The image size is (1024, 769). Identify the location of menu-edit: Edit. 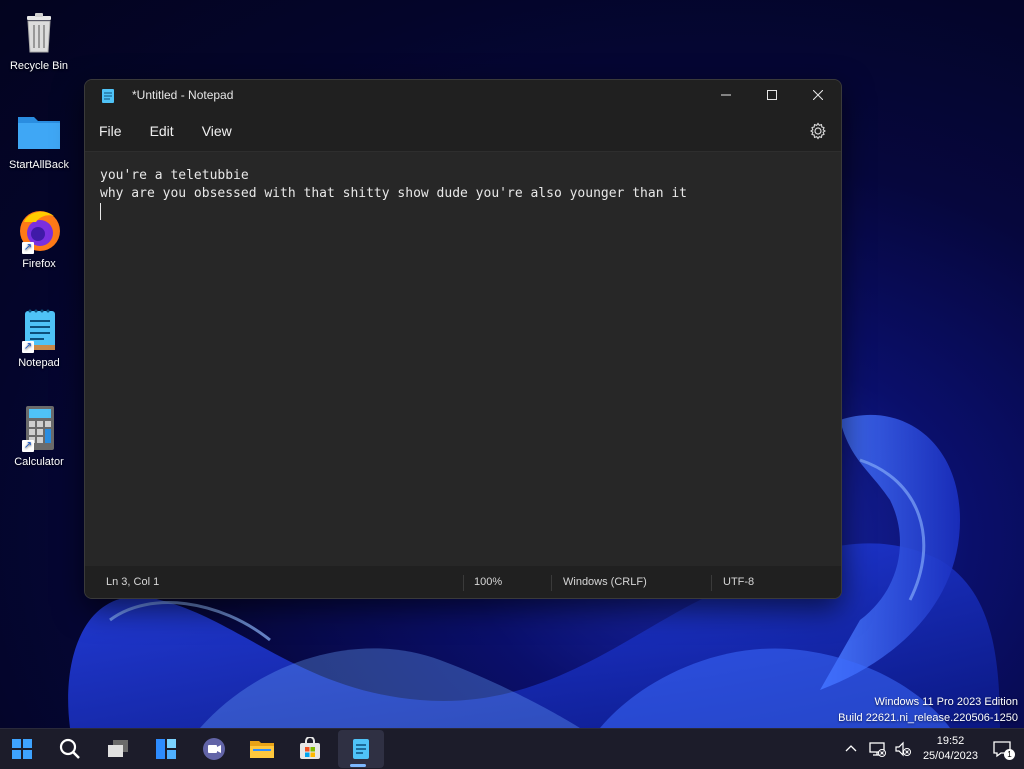
(162, 131).